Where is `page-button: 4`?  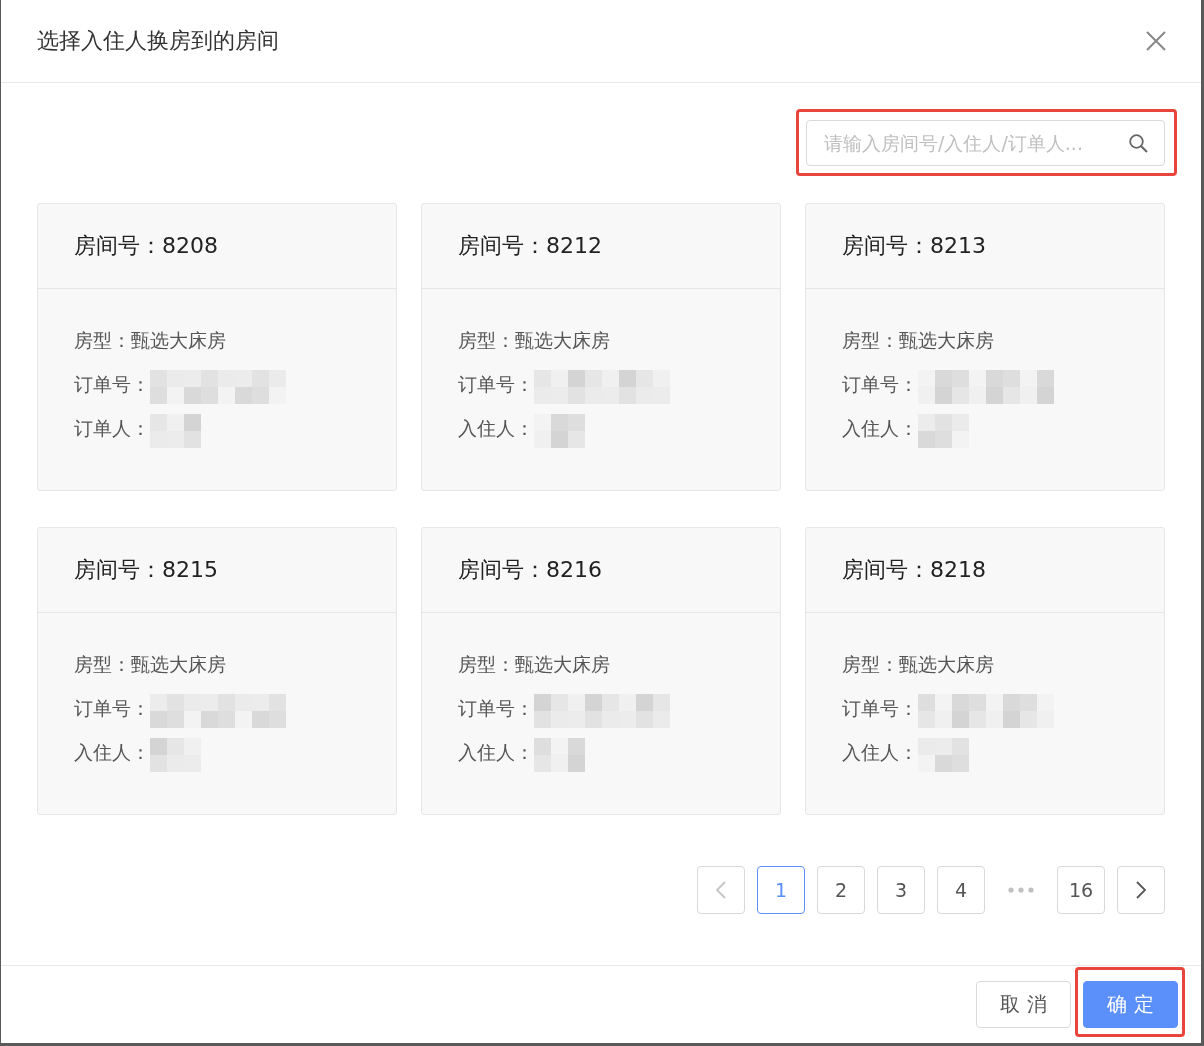
page-button: 4 is located at coordinates (961, 890).